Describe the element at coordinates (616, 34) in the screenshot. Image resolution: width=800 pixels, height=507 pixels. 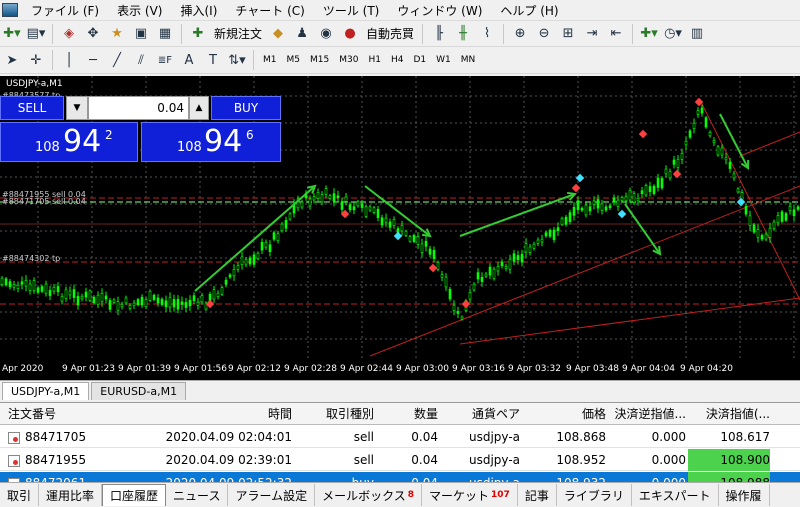
I see `chart-shift-icon: ⇤` at that location.